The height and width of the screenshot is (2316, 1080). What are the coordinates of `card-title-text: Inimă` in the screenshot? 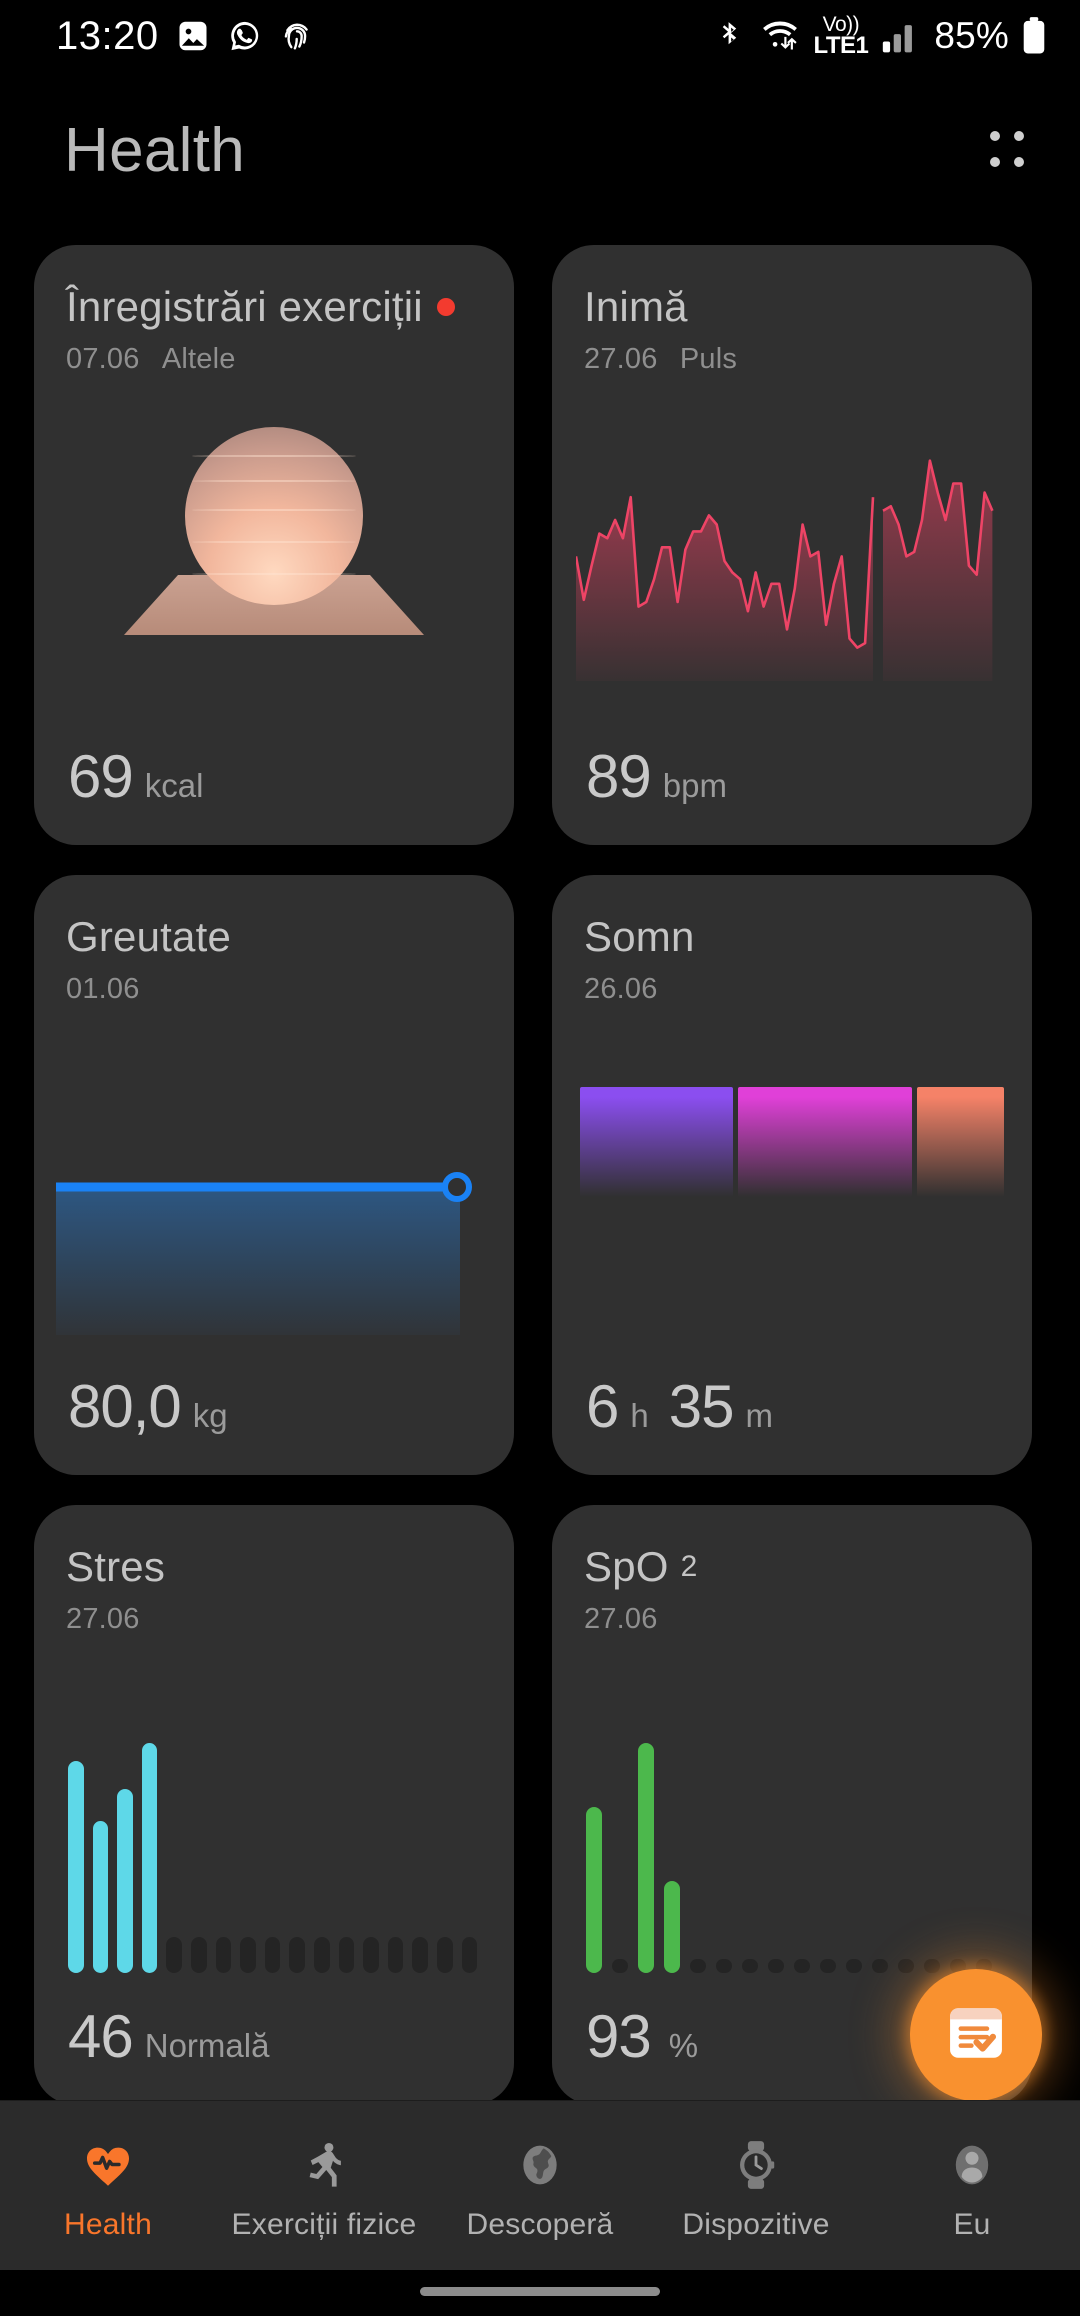 It's located at (636, 306).